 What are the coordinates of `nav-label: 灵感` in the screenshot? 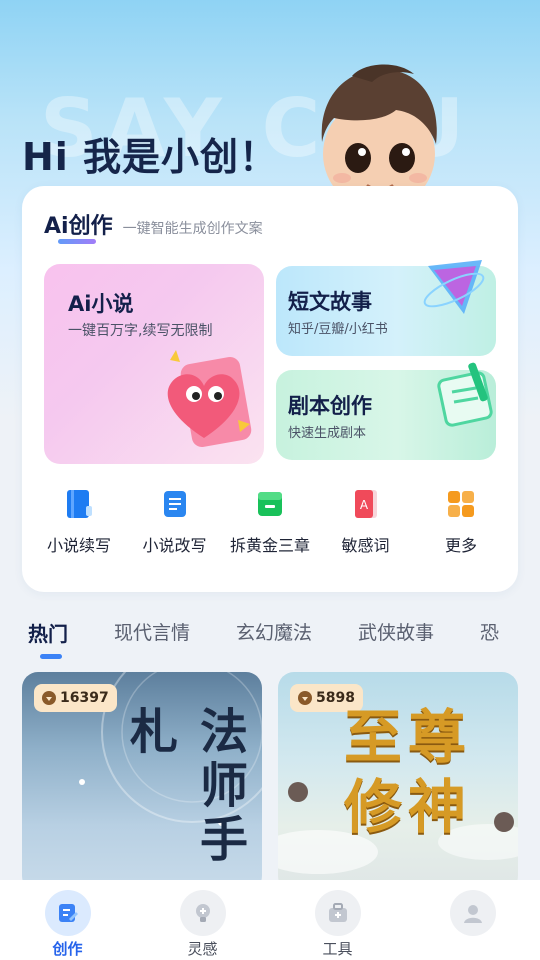 It's located at (202, 949).